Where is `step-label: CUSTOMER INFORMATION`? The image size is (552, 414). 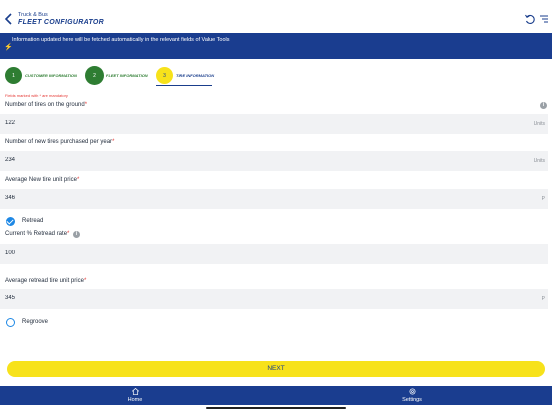 step-label: CUSTOMER INFORMATION is located at coordinates (51, 75).